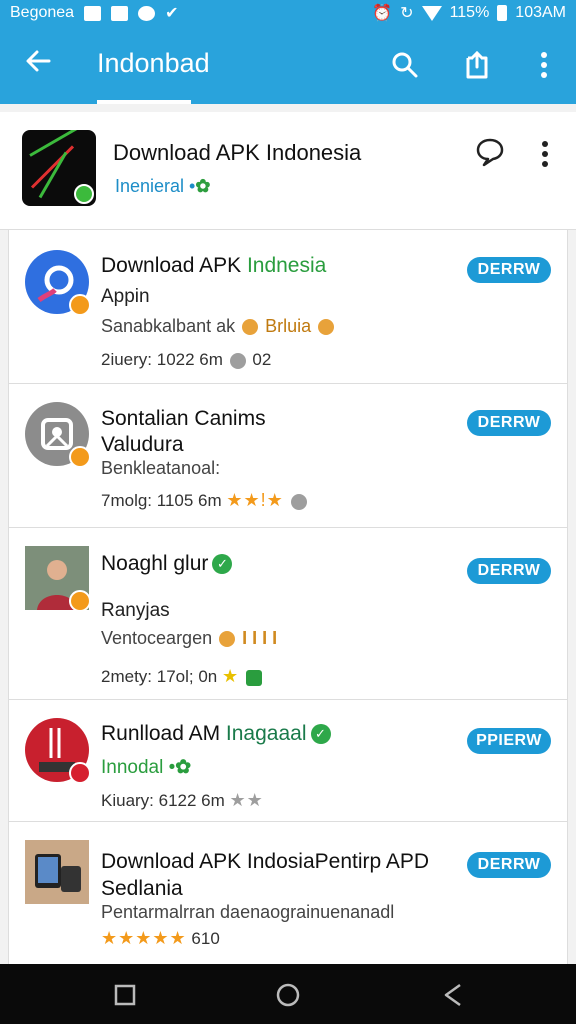  I want to click on item-meta: 2iuery: 1022 6m 02, so click(186, 359).